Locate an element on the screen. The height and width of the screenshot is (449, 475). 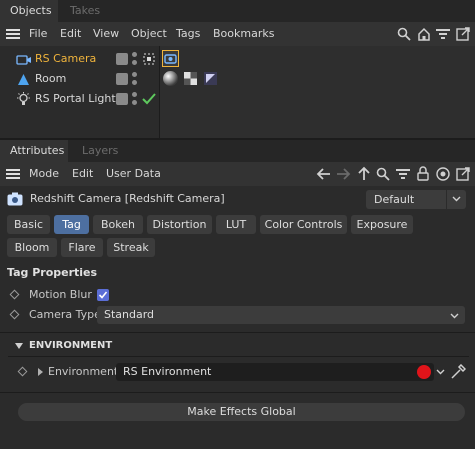
tab-flare: Flare is located at coordinates (82, 247).